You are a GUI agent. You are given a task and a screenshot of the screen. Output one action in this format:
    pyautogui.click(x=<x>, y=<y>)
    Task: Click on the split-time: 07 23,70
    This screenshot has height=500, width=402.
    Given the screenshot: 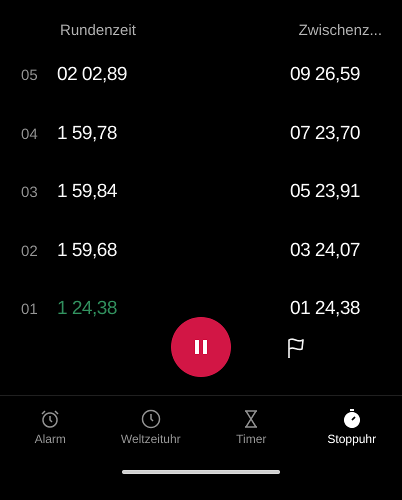 What is the action you would take?
    pyautogui.click(x=325, y=133)
    